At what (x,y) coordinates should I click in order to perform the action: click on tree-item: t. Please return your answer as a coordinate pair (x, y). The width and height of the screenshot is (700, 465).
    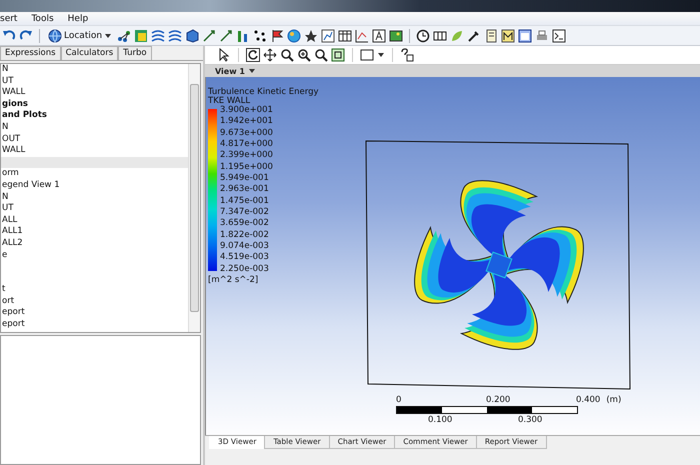
    Looking at the image, I should click on (94, 290).